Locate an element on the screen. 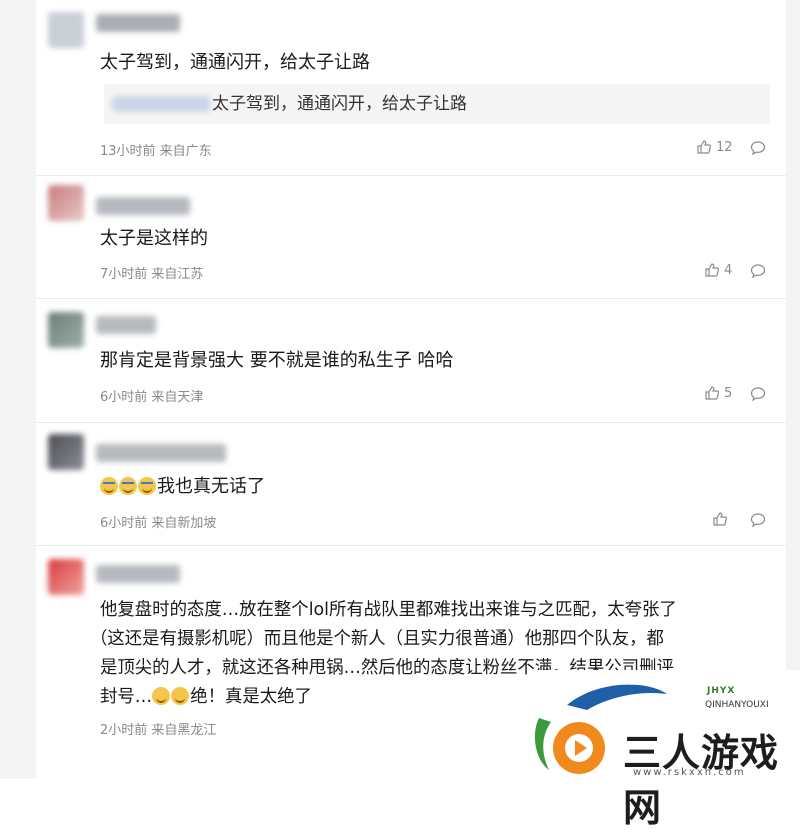 The height and width of the screenshot is (832, 800). quoted-username-blurred is located at coordinates (161, 104).